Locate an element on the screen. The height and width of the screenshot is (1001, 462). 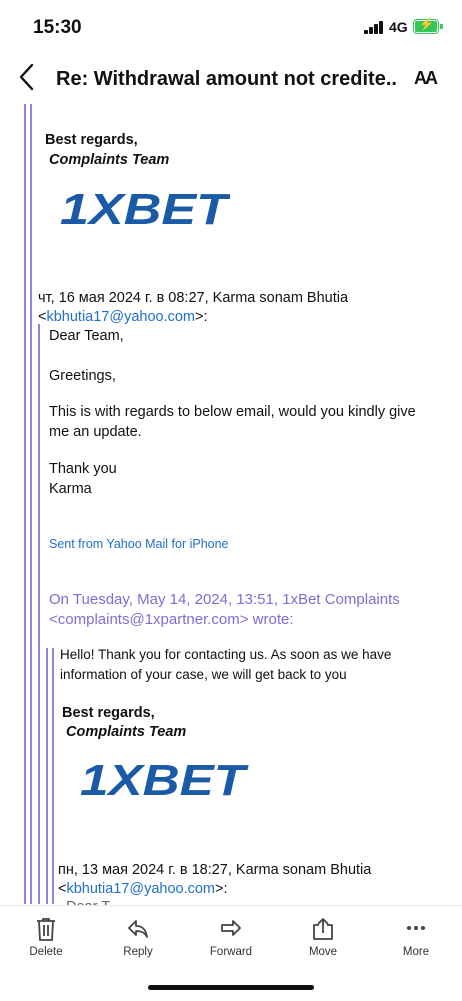
body-dear: Dear Team, is located at coordinates (86, 336).